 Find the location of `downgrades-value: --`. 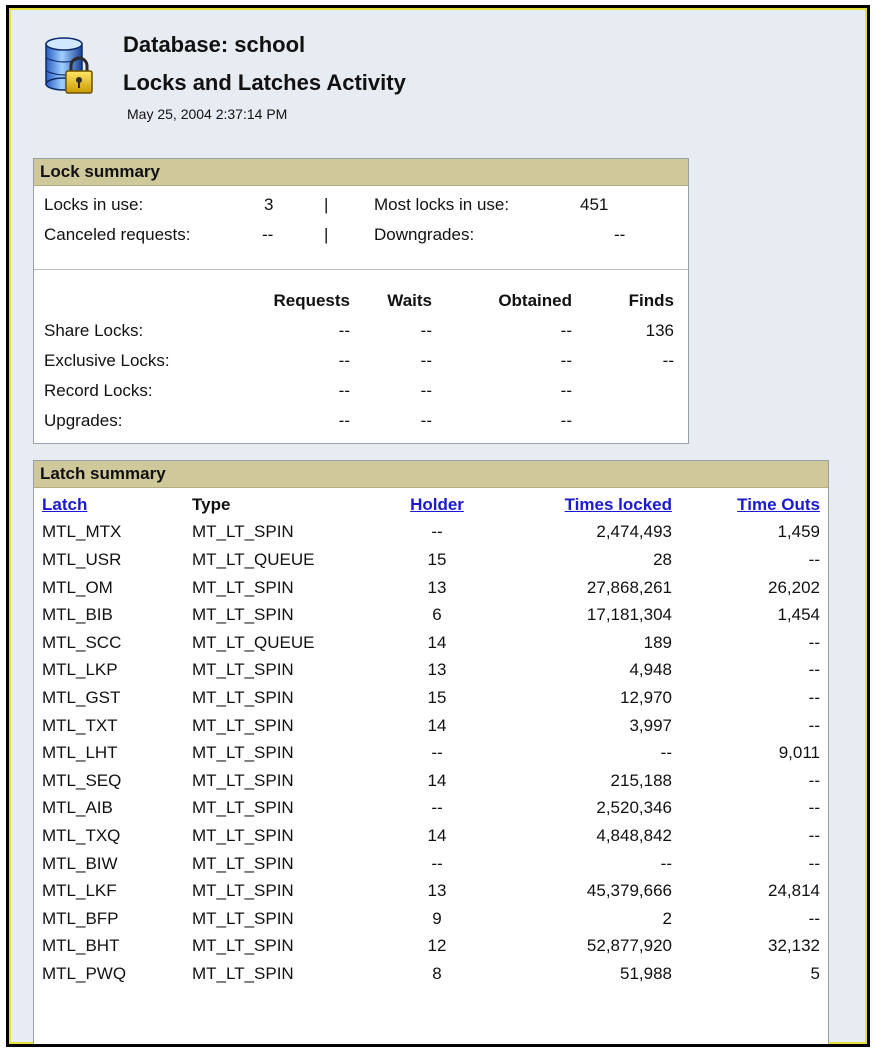

downgrades-value: -- is located at coordinates (620, 234).